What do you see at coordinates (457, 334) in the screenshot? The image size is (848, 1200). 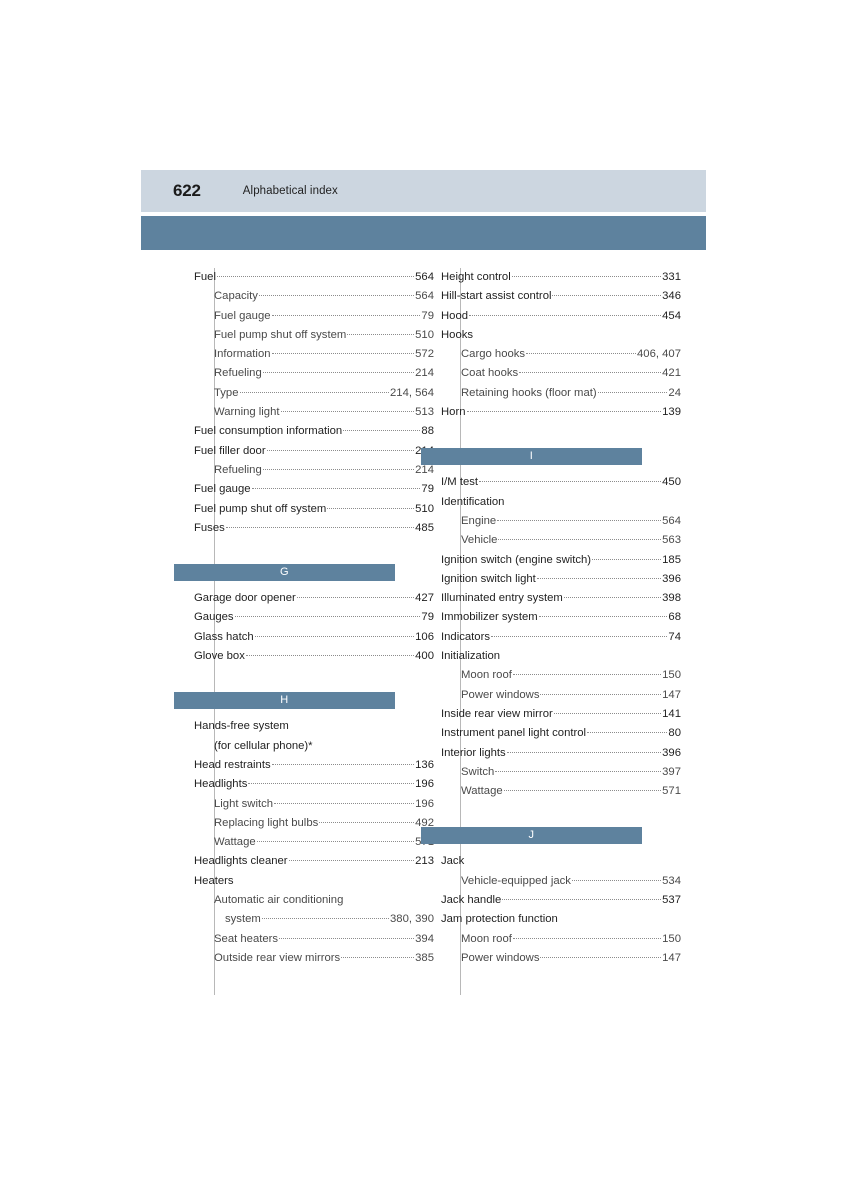 I see `index-entry-label: Hooks` at bounding box center [457, 334].